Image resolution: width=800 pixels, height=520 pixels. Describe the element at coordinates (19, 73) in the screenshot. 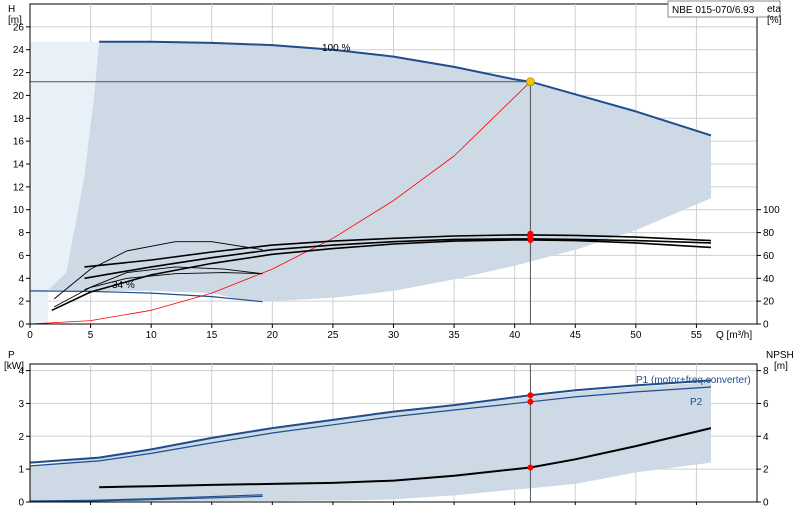

I see `y-tick-label: 22` at that location.